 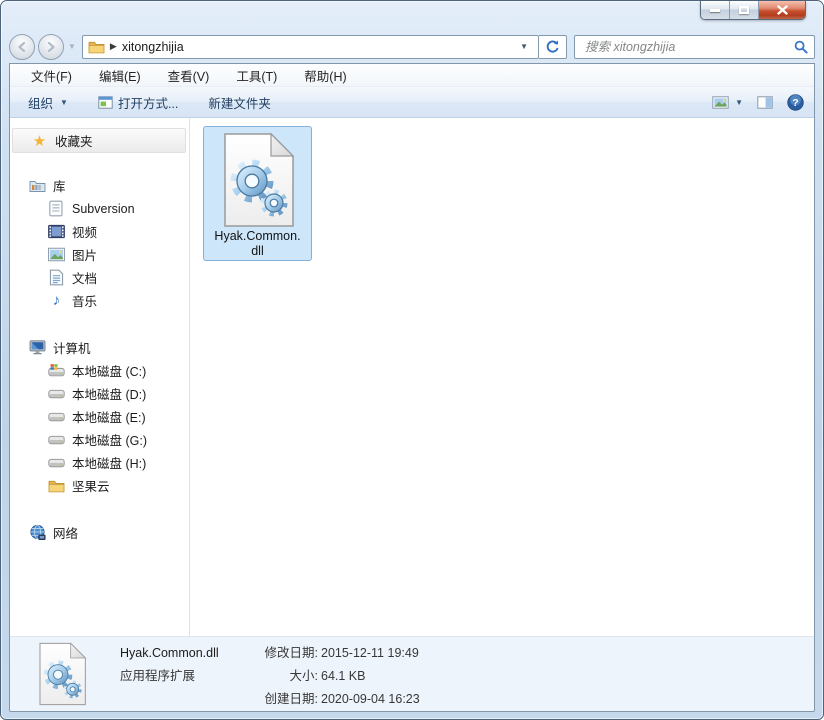 I want to click on drive-e-label: 本地磁盘 (E:), so click(x=109, y=418).